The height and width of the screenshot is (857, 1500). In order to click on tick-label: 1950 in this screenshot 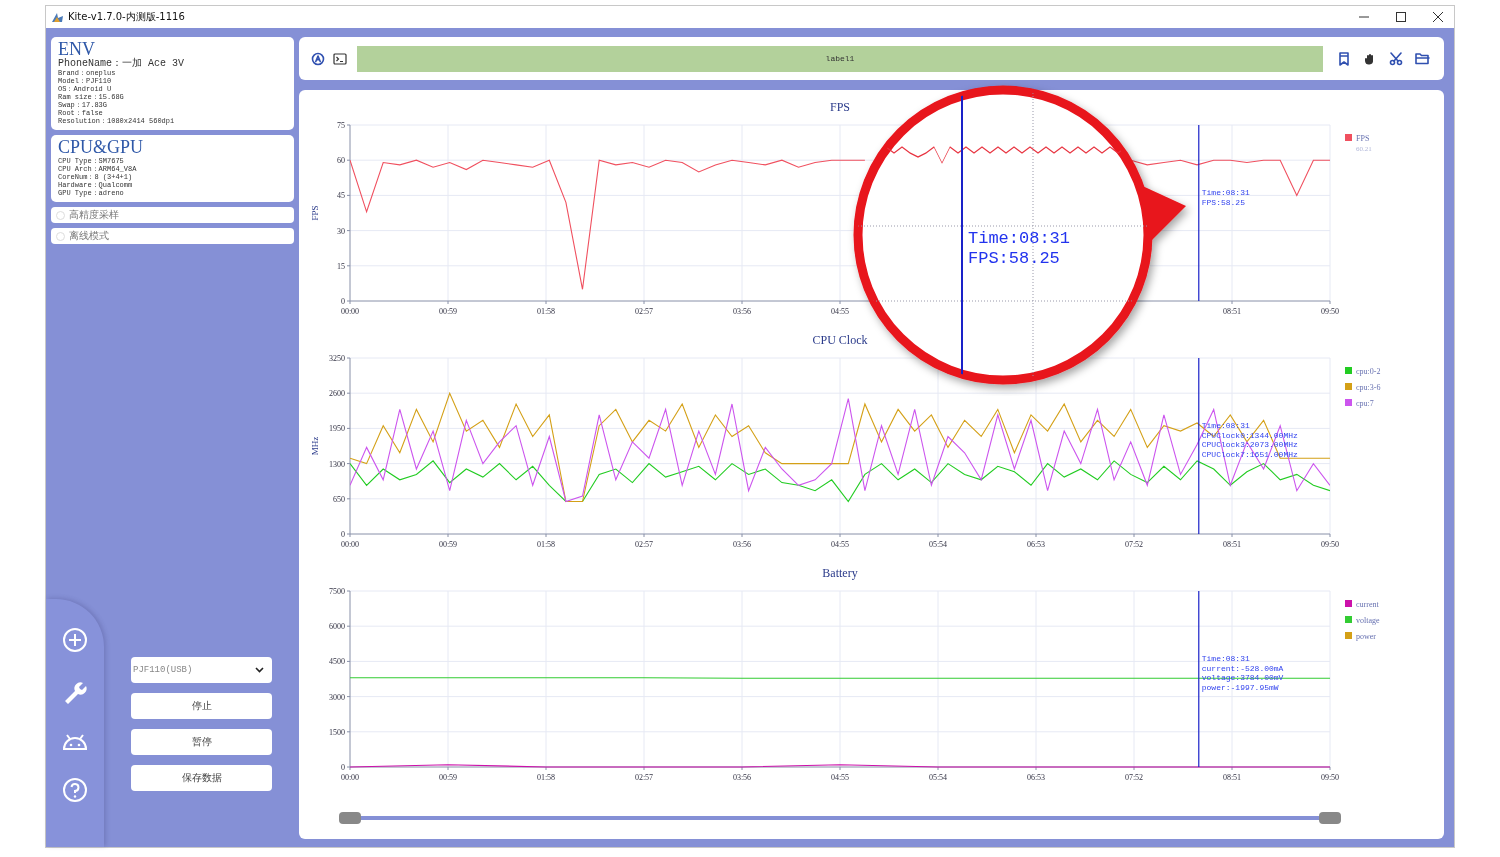, I will do `click(337, 429)`.